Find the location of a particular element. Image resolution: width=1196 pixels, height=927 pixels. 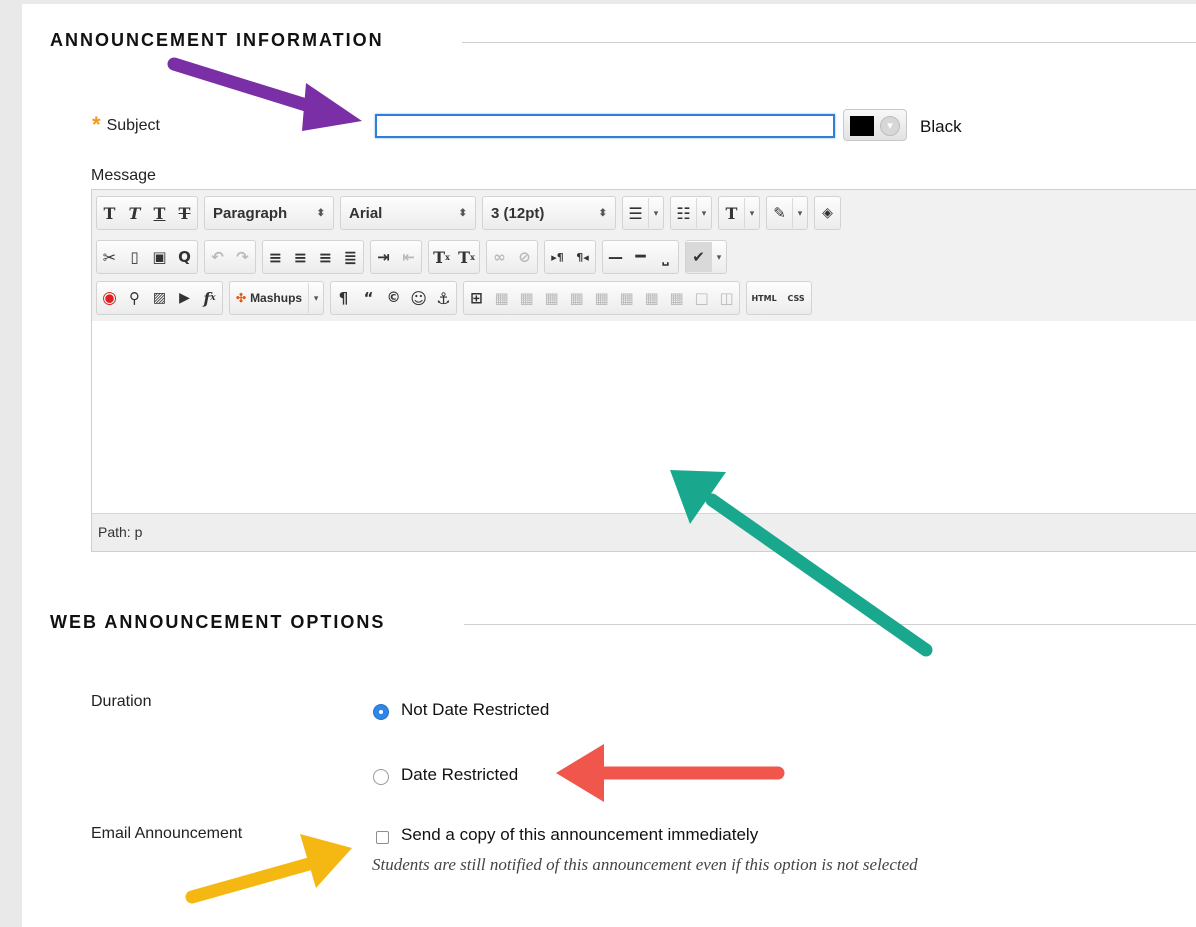

section-divider is located at coordinates (830, 624).